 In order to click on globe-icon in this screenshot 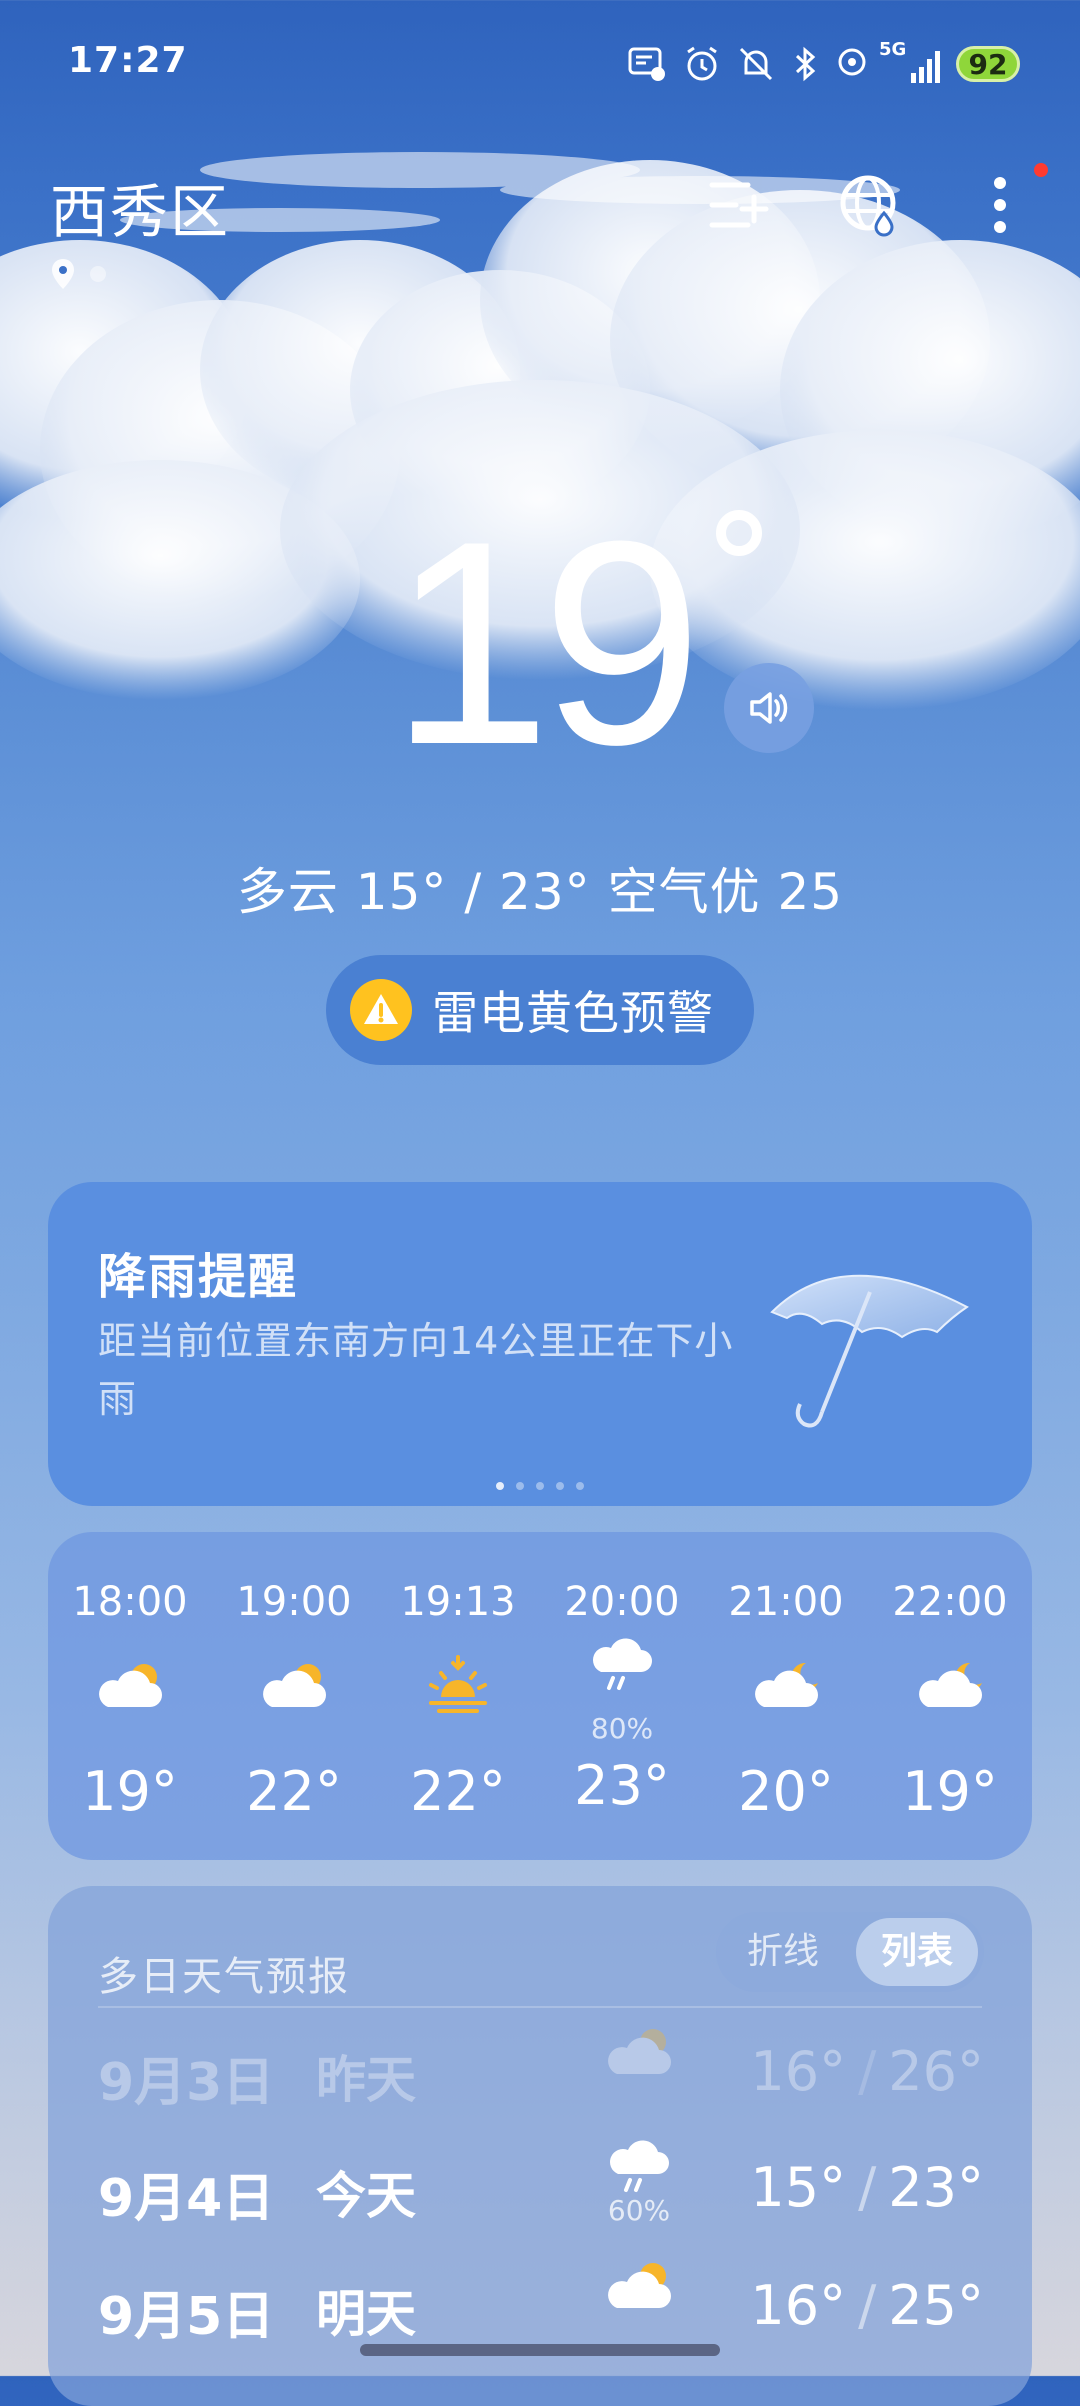, I will do `click(868, 206)`.